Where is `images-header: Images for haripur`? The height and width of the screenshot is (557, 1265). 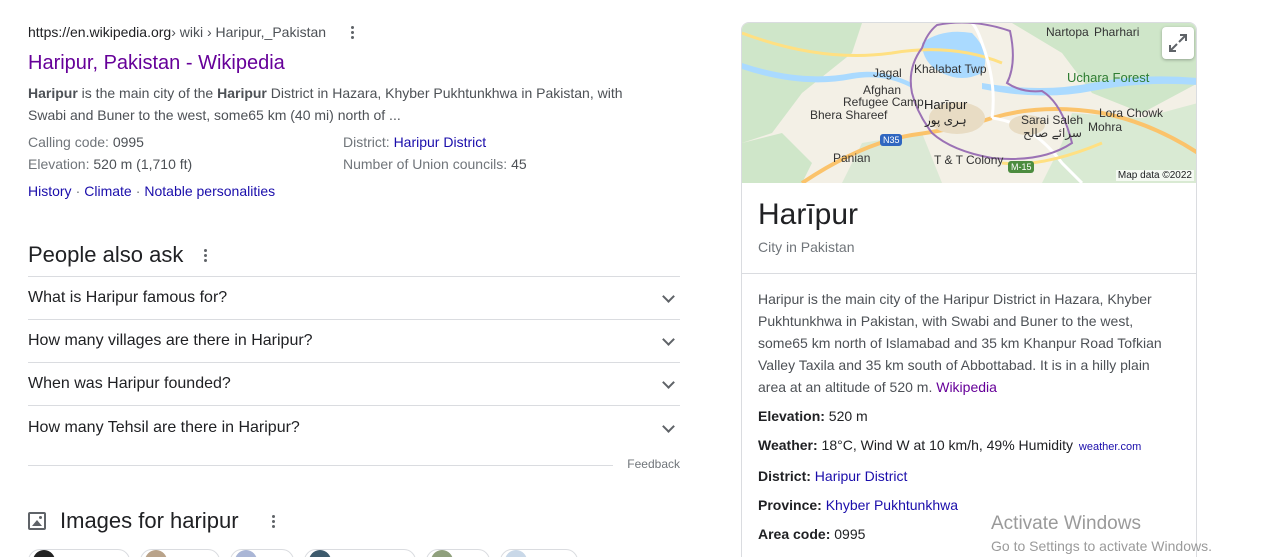 images-header: Images for haripur is located at coordinates (155, 521).